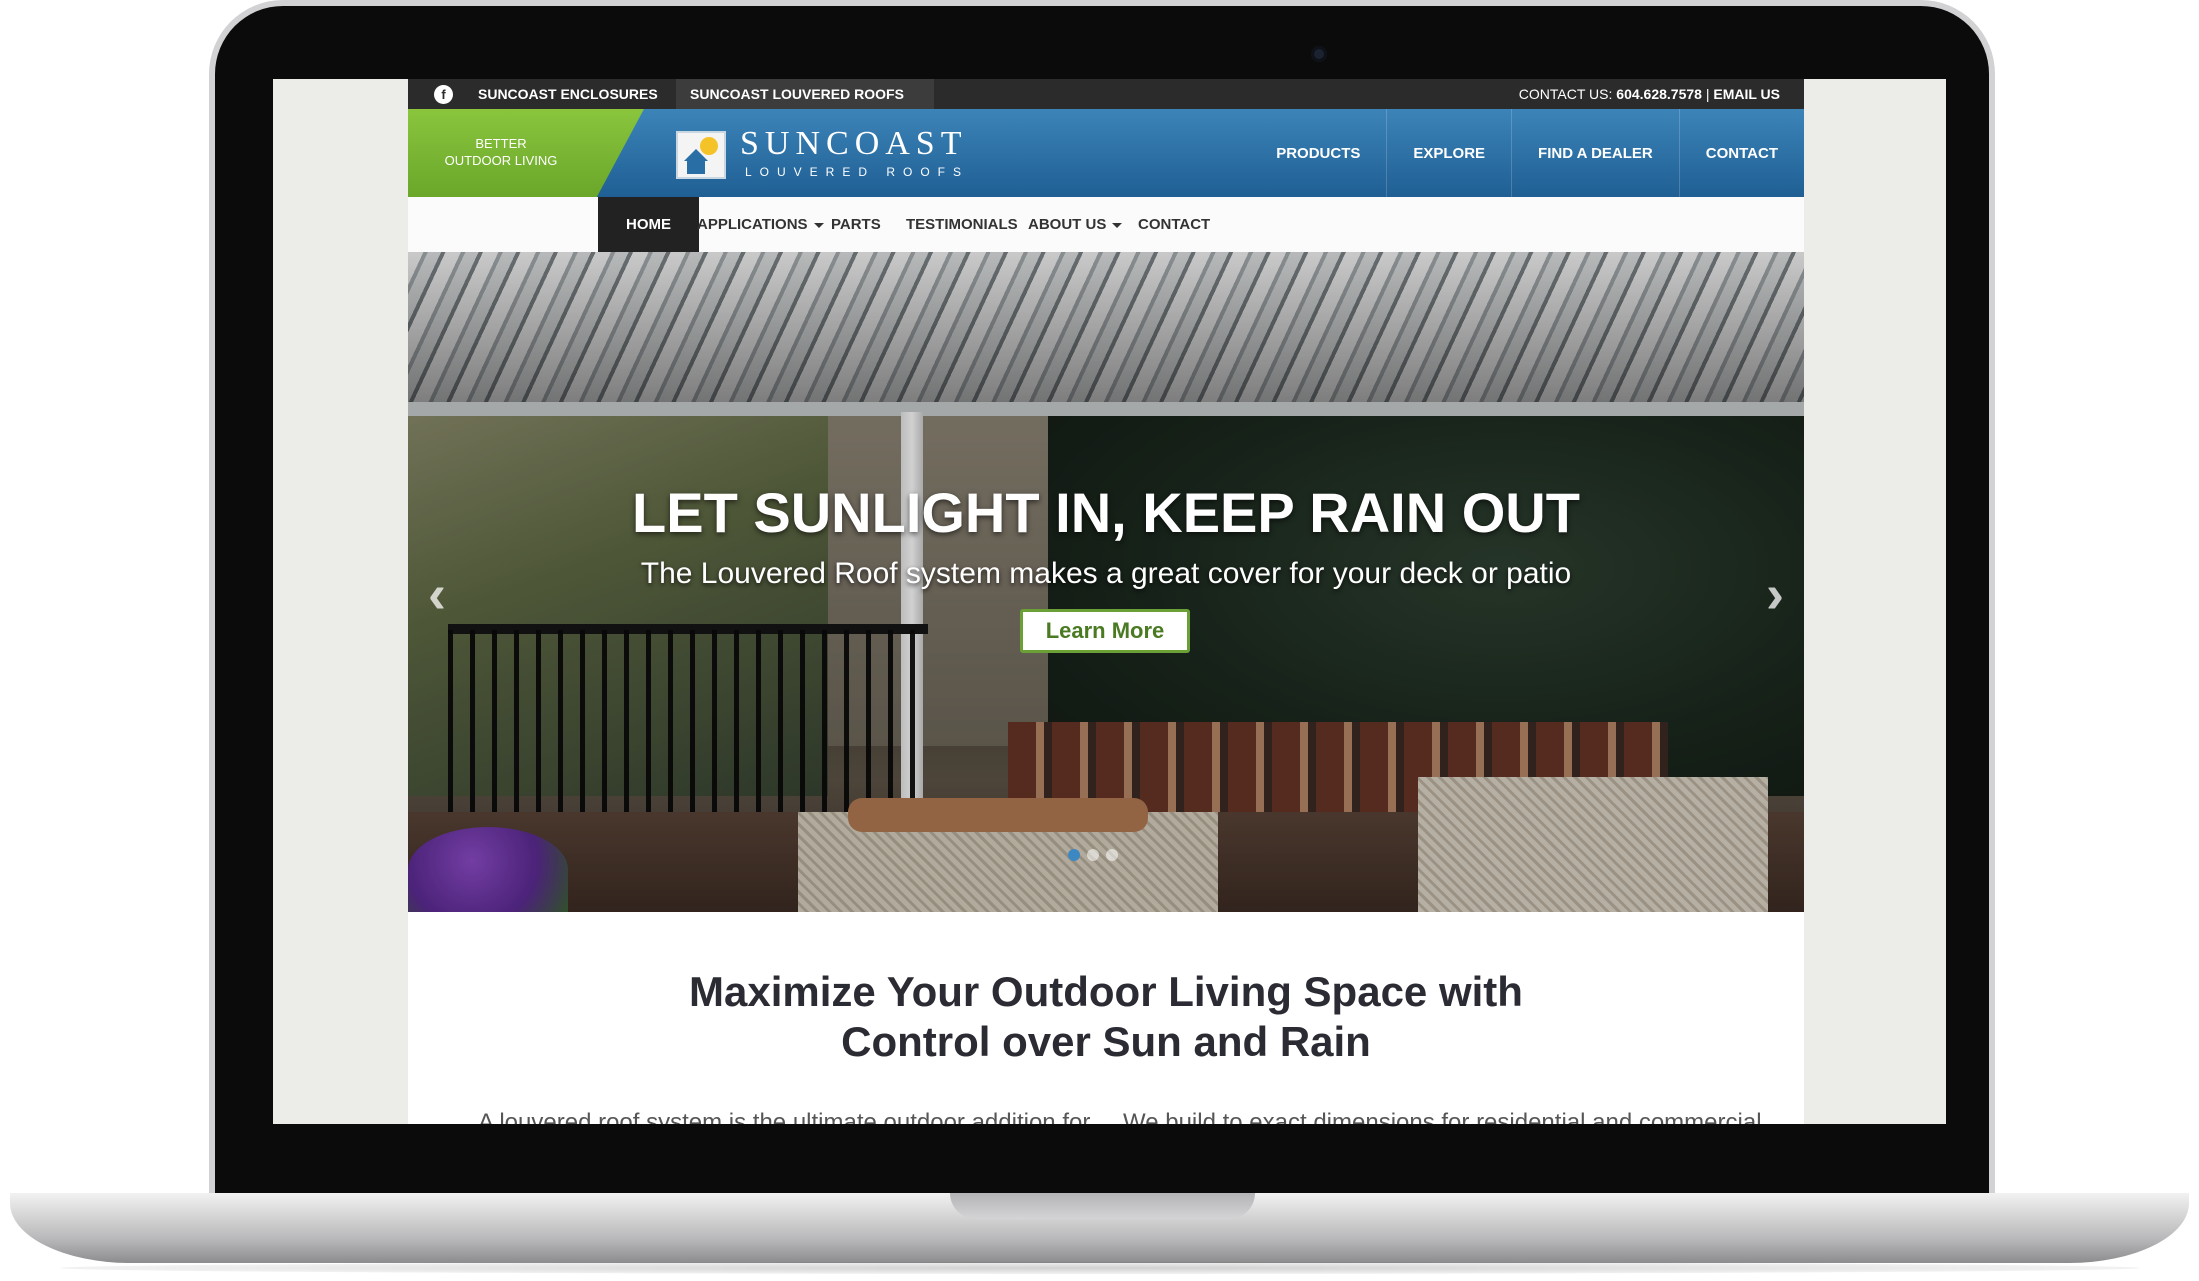 The width and height of the screenshot is (2199, 1281). I want to click on nav-products: PRODUCTS, so click(1318, 153).